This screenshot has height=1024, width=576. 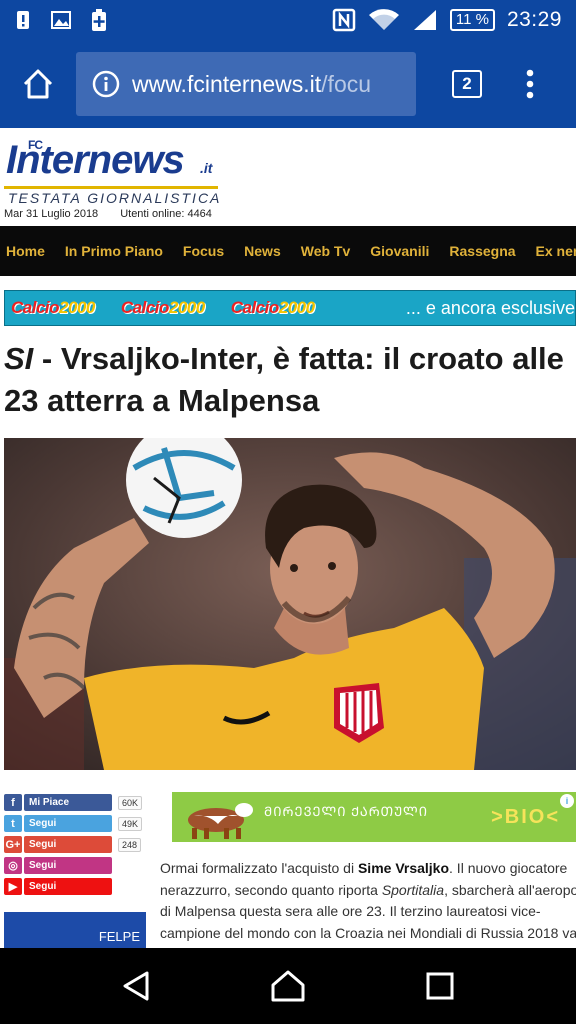 What do you see at coordinates (25, 251) in the screenshot?
I see `nav-item-home: Home` at bounding box center [25, 251].